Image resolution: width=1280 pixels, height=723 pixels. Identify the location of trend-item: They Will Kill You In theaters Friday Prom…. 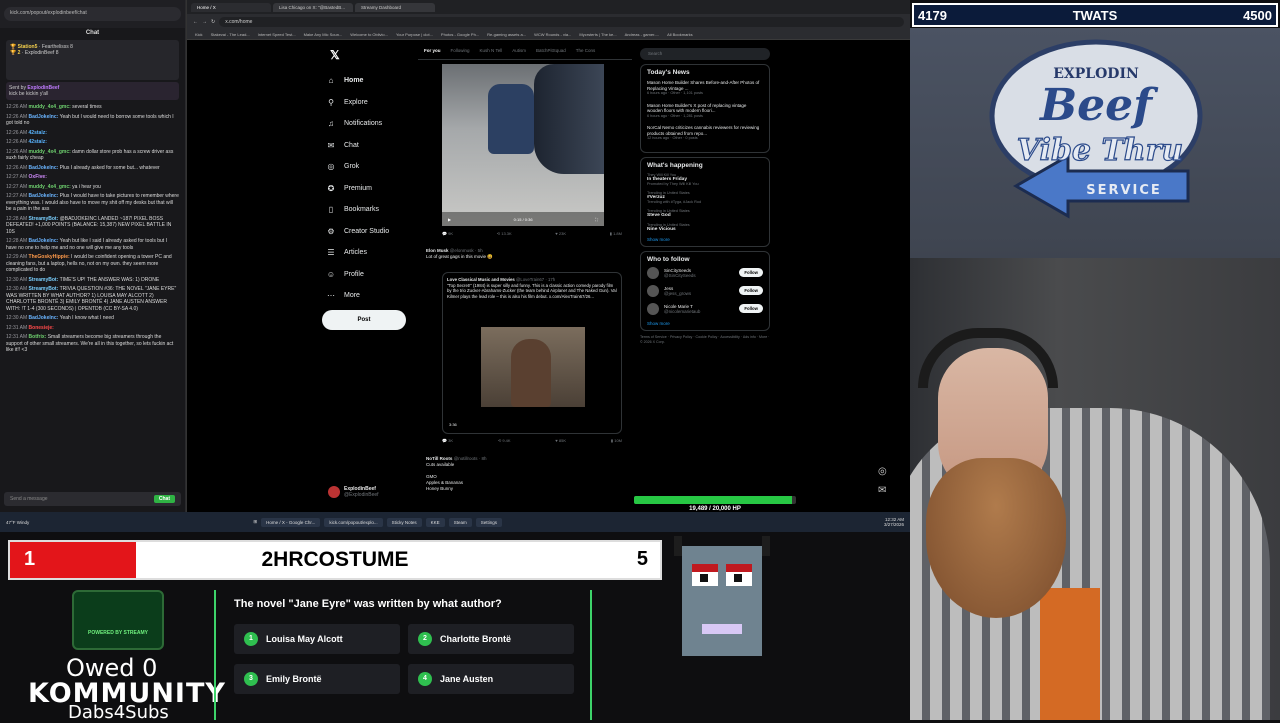
(705, 179).